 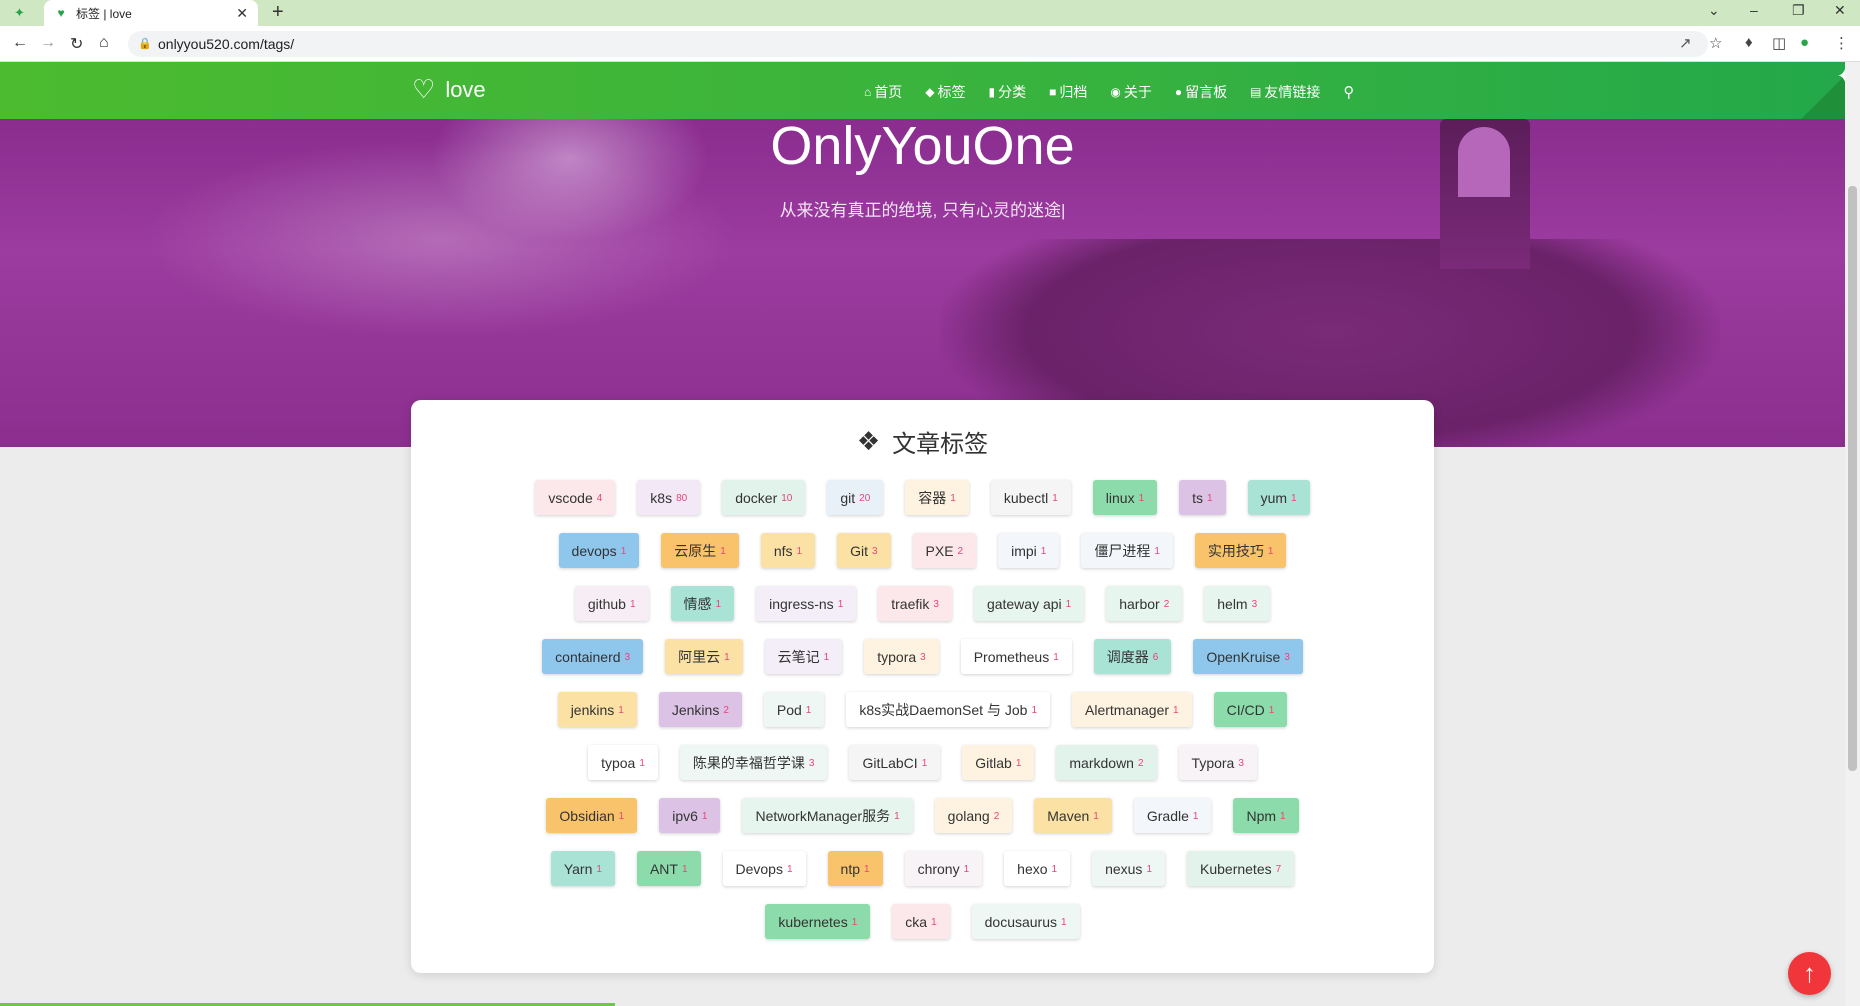 What do you see at coordinates (1016, 656) in the screenshot?
I see `tag-link: Prometheus 1` at bounding box center [1016, 656].